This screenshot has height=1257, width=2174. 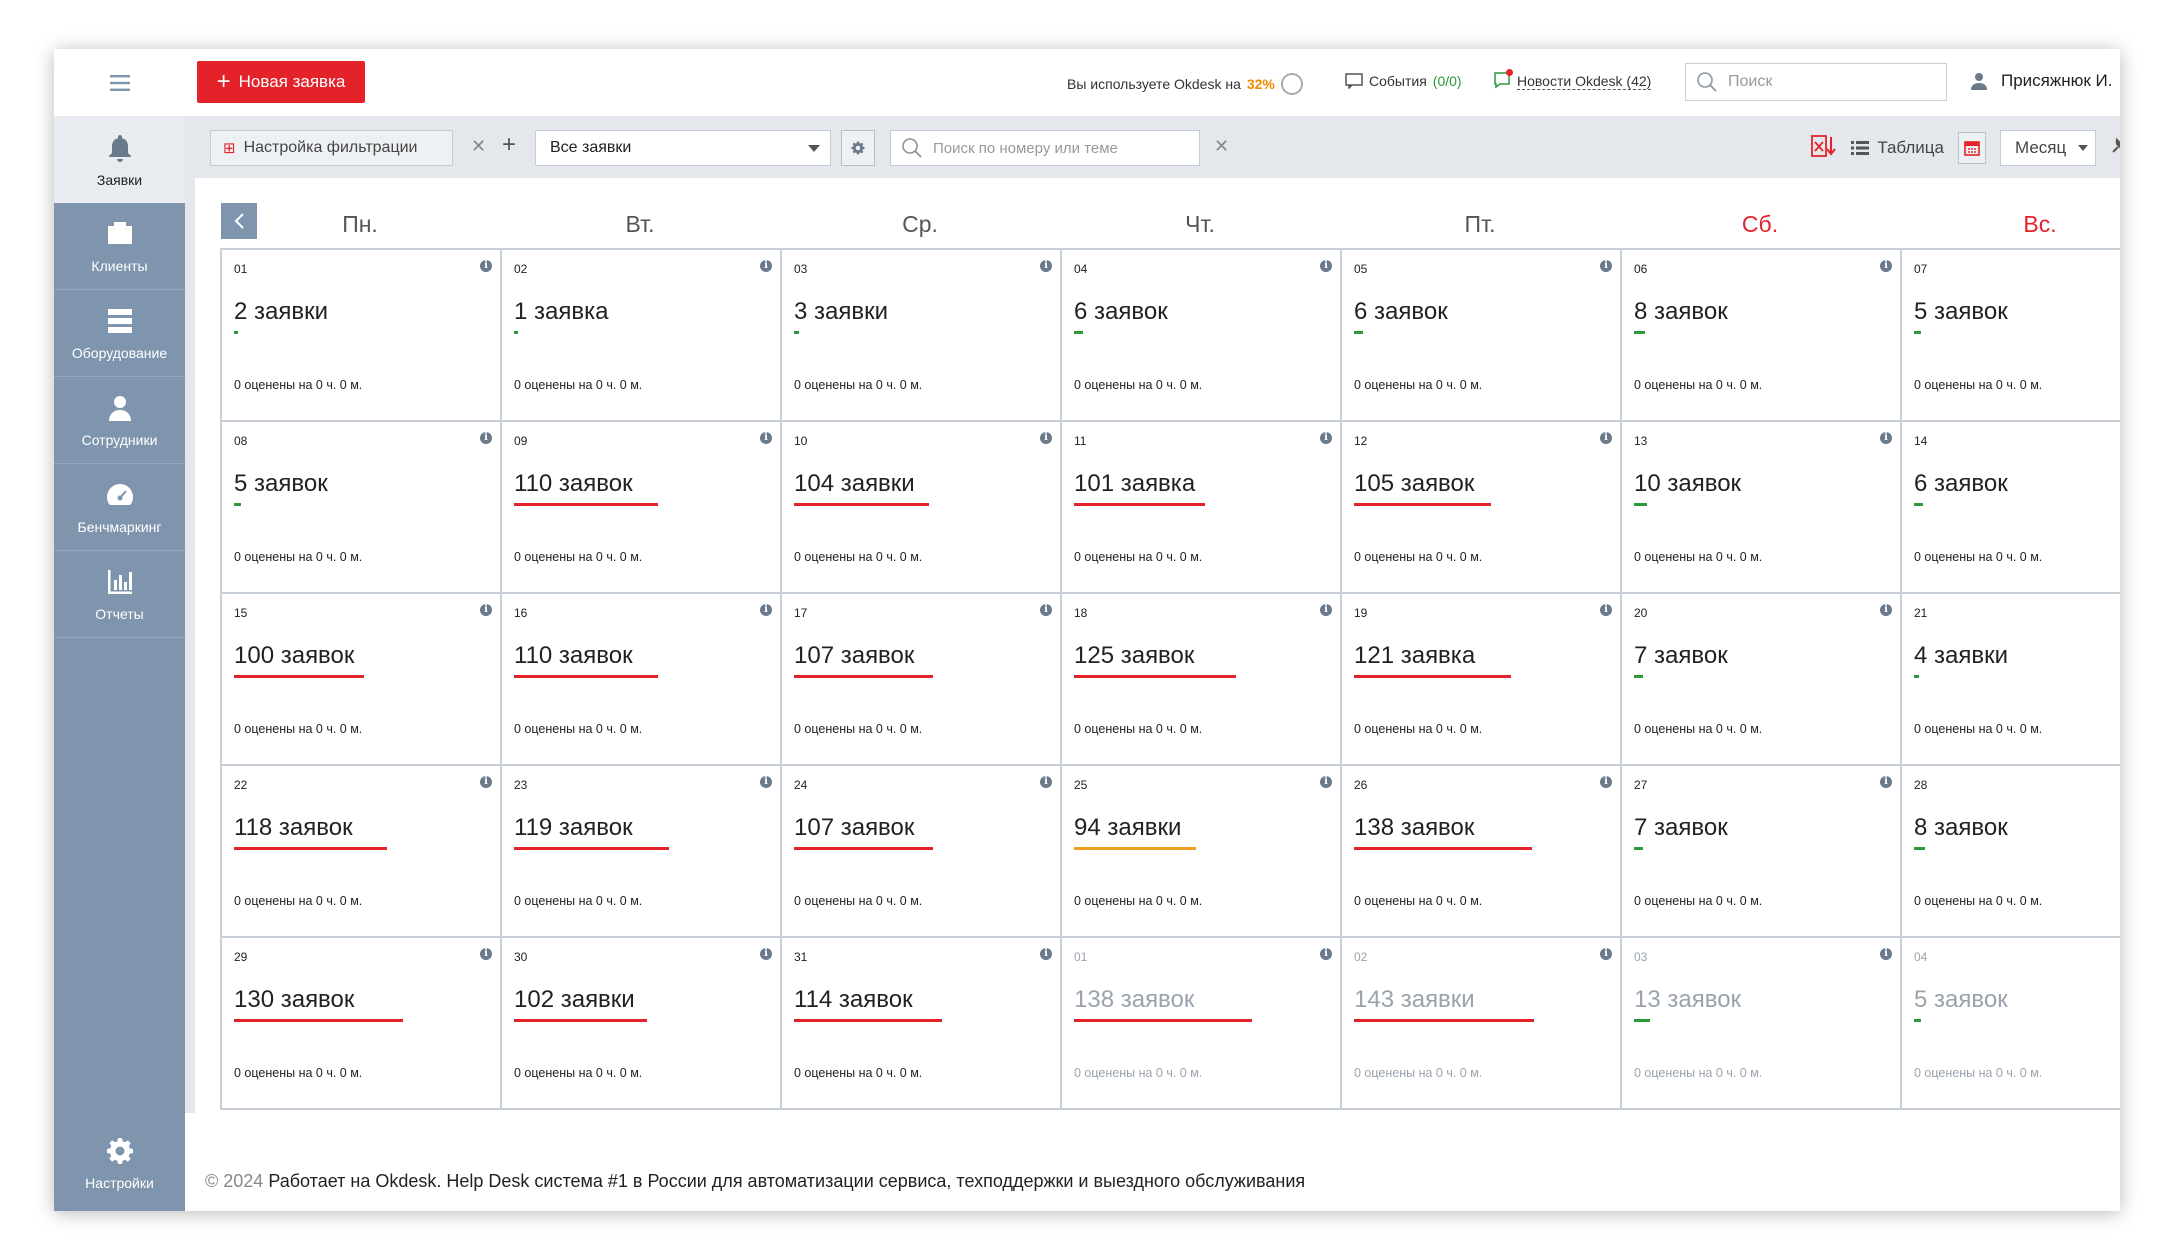 What do you see at coordinates (119, 159) in the screenshot?
I see `sidebar-item-issues: Заявки` at bounding box center [119, 159].